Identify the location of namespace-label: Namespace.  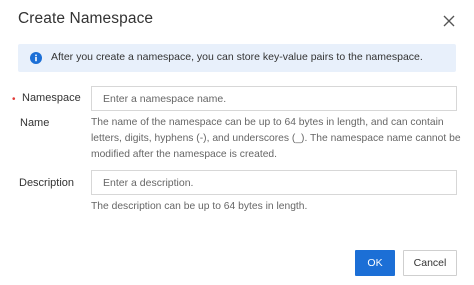
(51, 98).